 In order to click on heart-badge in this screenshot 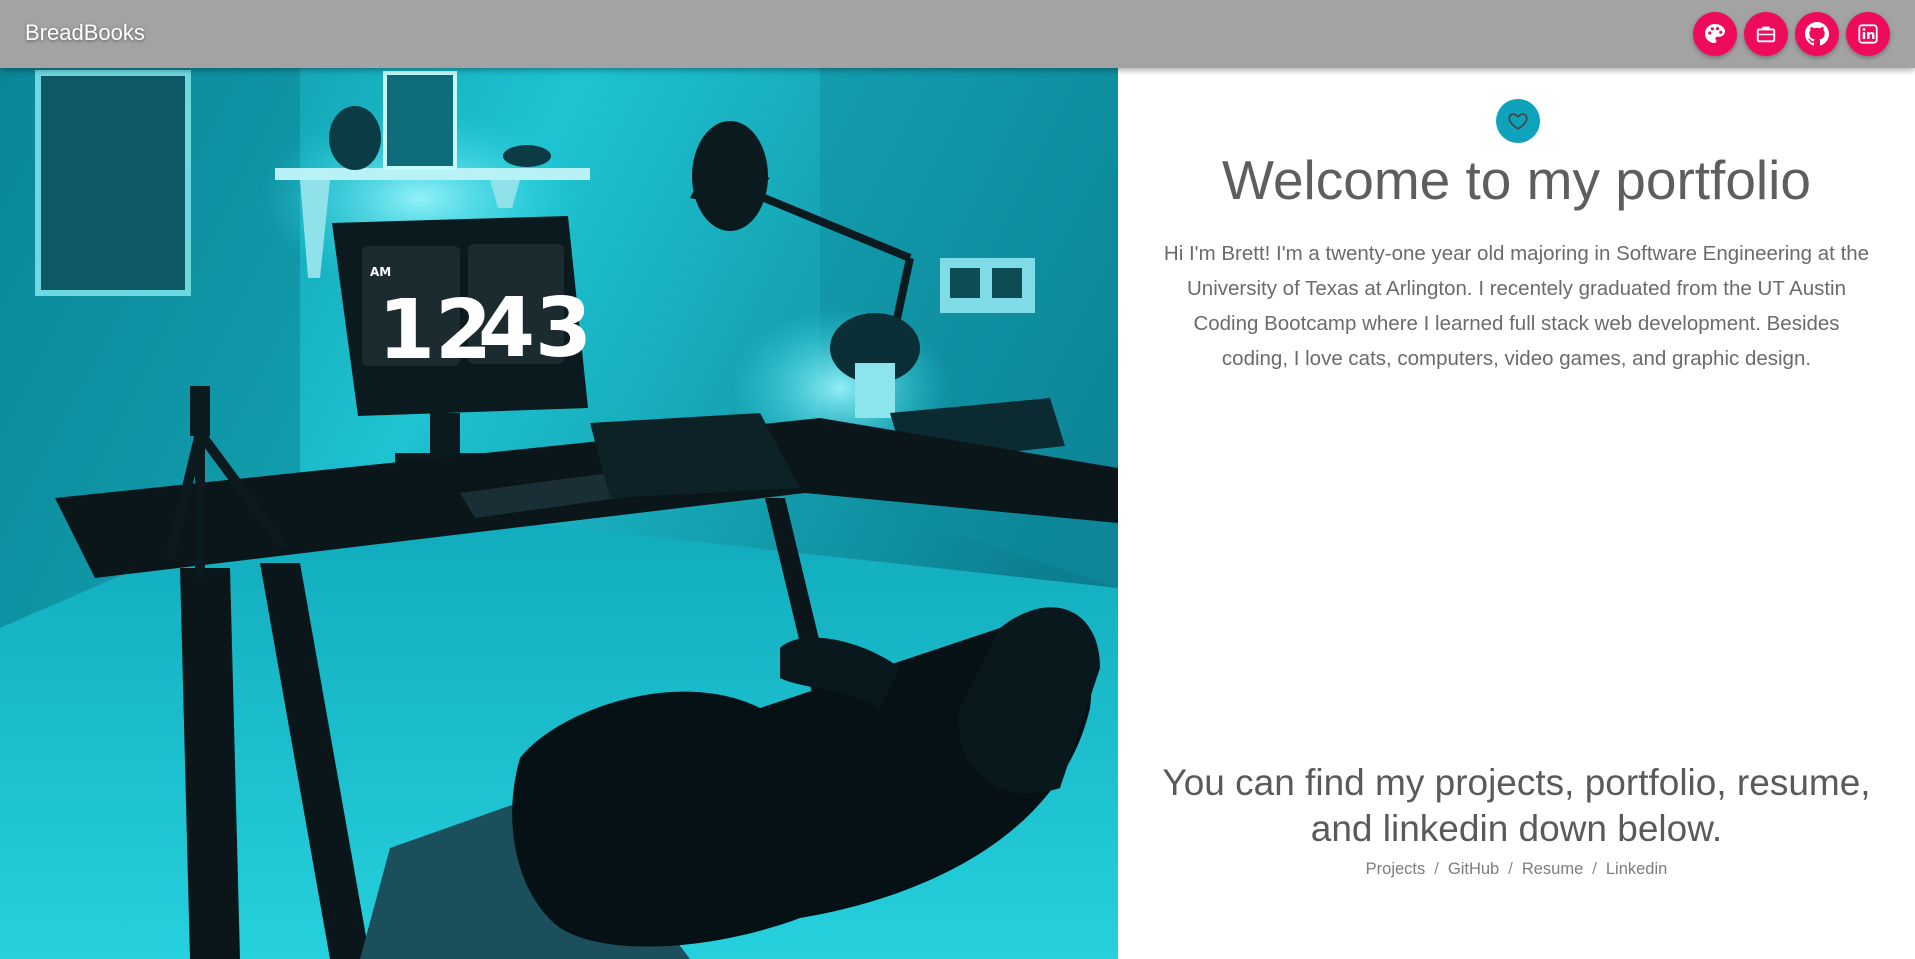, I will do `click(1518, 121)`.